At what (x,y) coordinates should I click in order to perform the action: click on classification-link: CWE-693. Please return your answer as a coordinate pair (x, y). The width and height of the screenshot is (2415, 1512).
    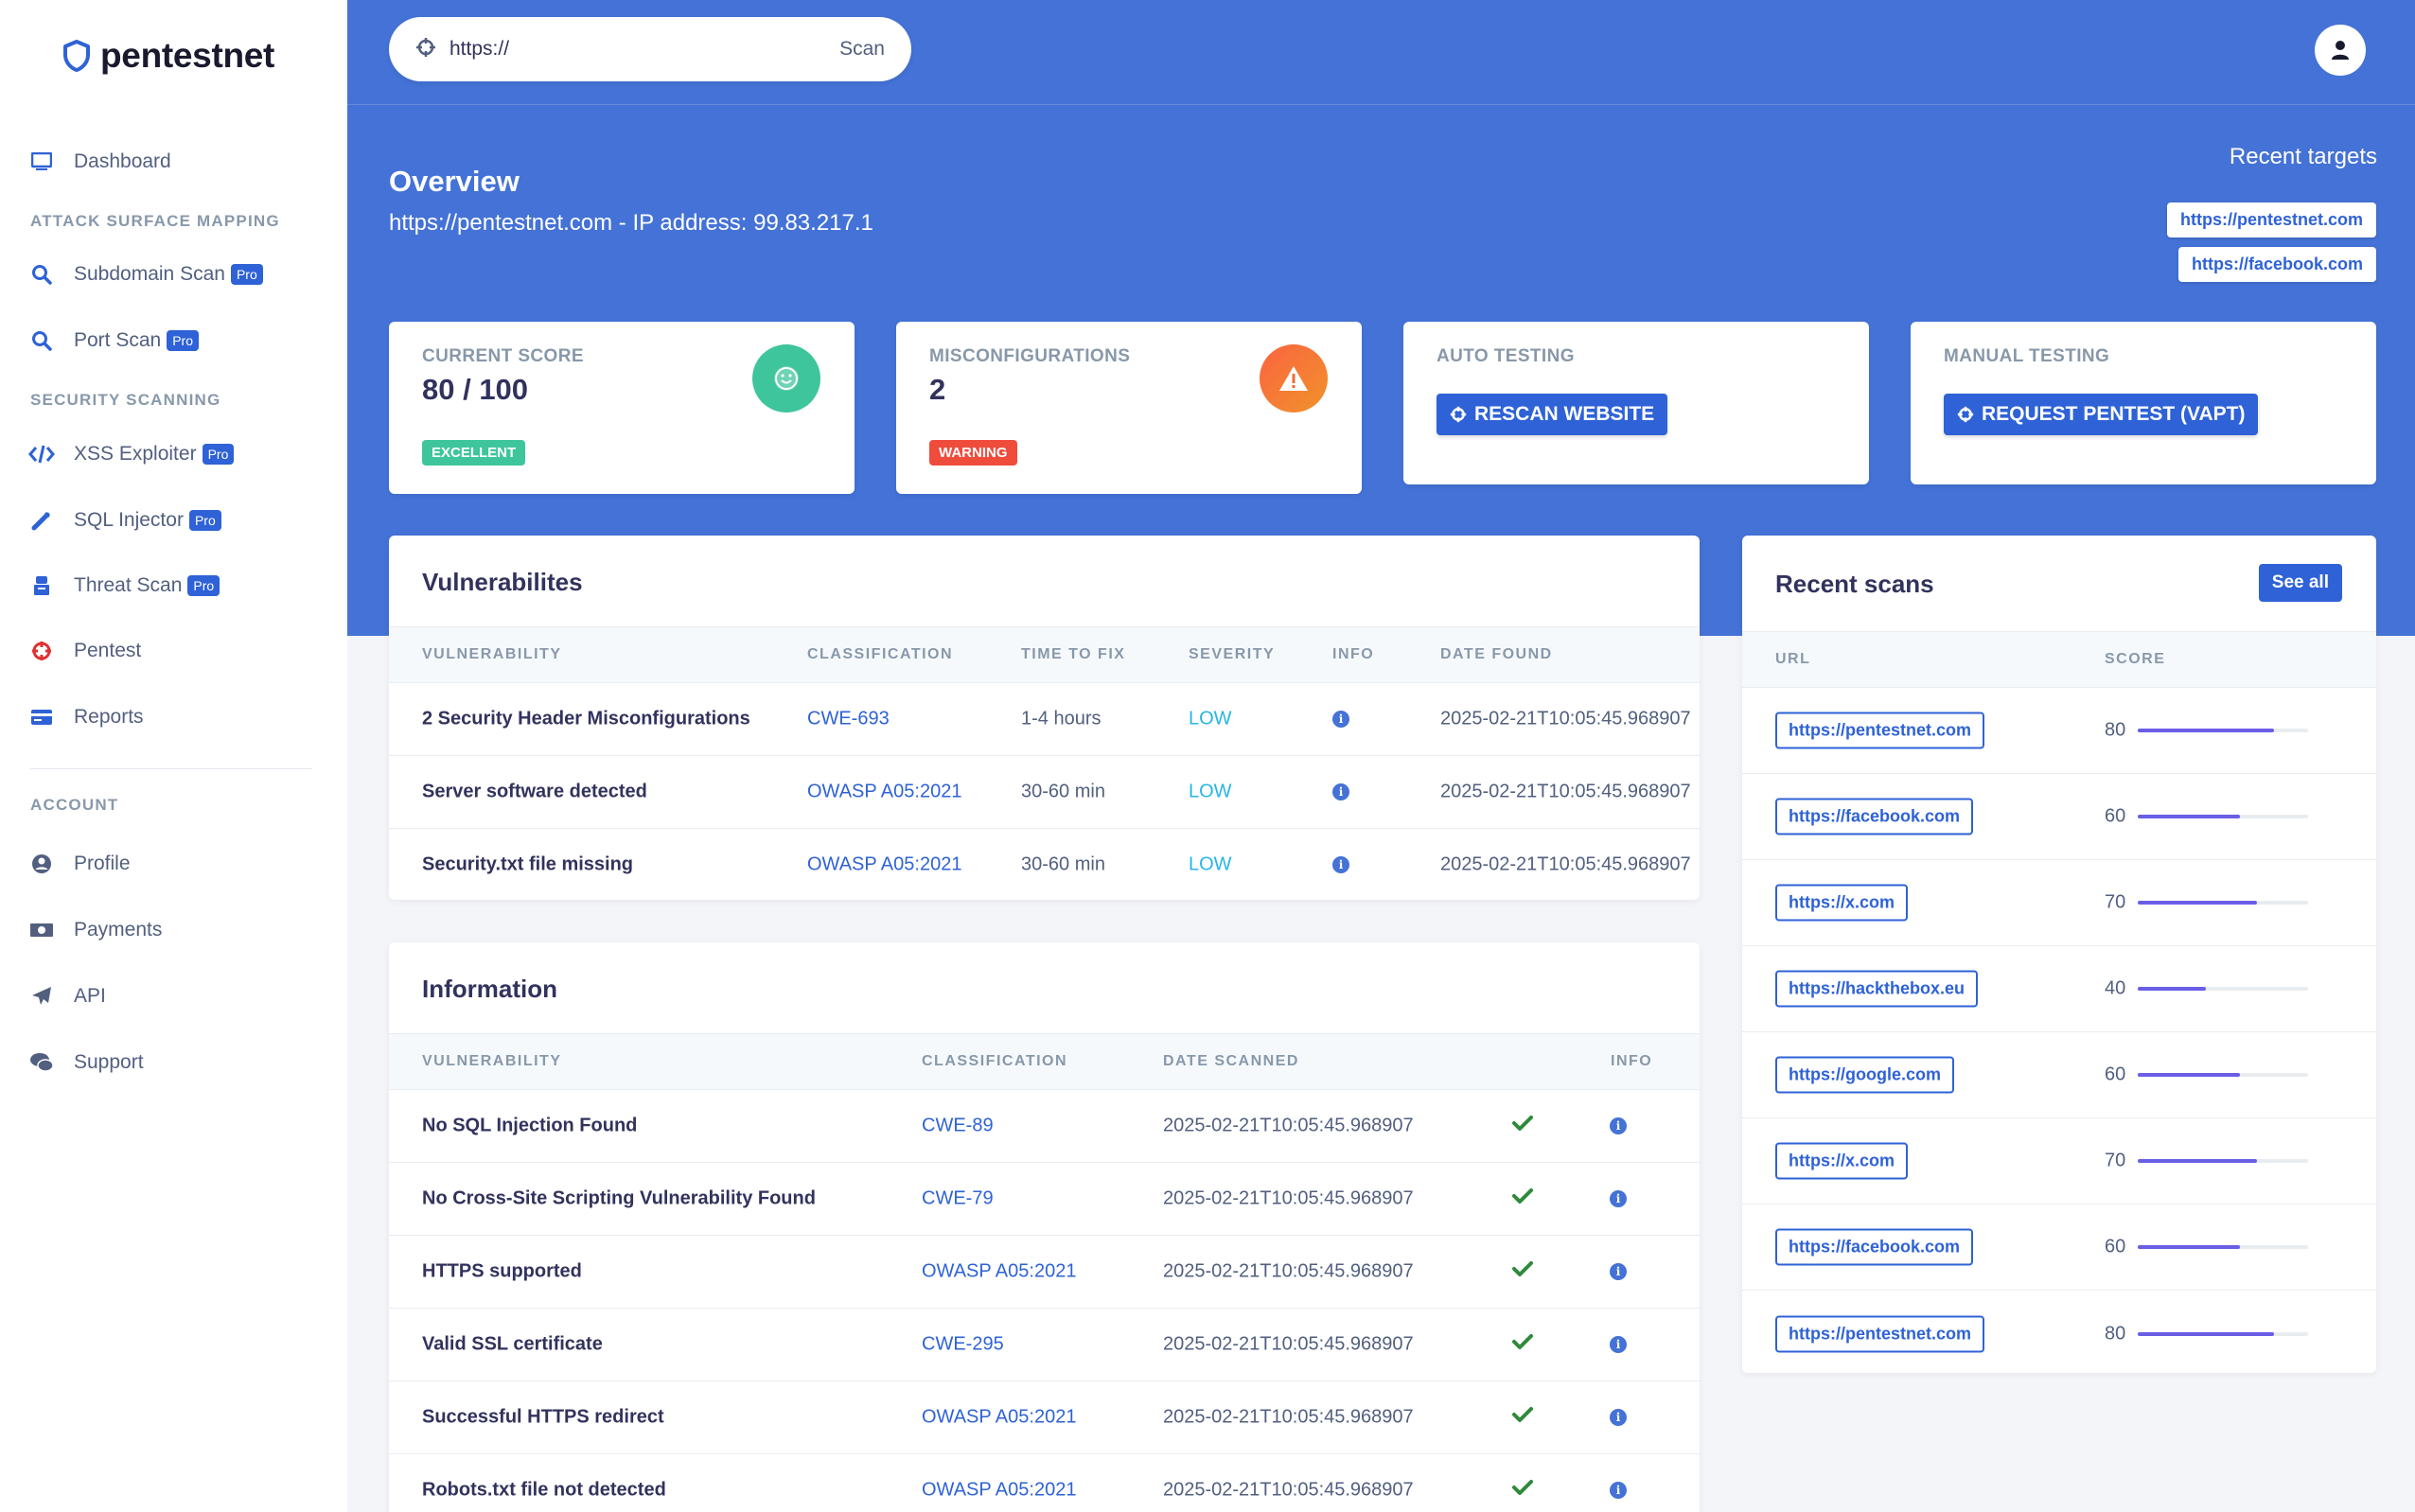
    Looking at the image, I should click on (848, 719).